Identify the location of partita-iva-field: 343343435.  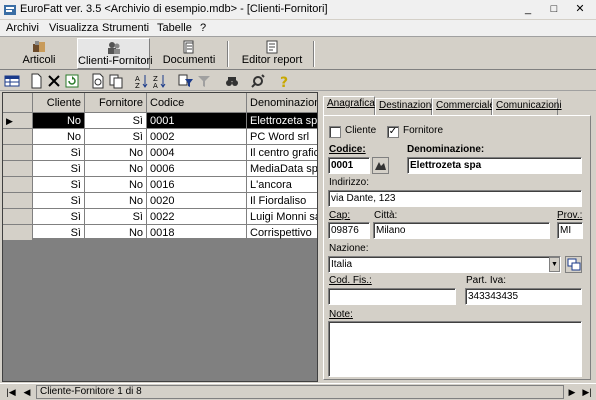
(523, 296).